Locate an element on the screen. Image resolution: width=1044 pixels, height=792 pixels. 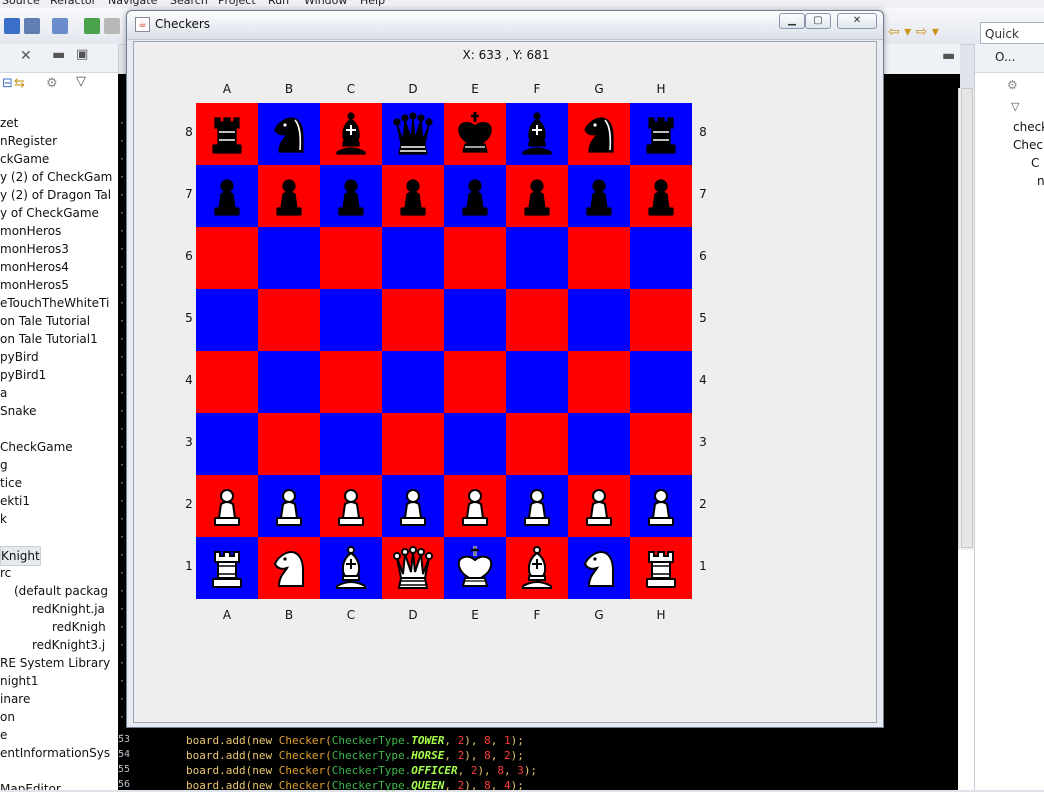
board-square-c4 is located at coordinates (351, 382).